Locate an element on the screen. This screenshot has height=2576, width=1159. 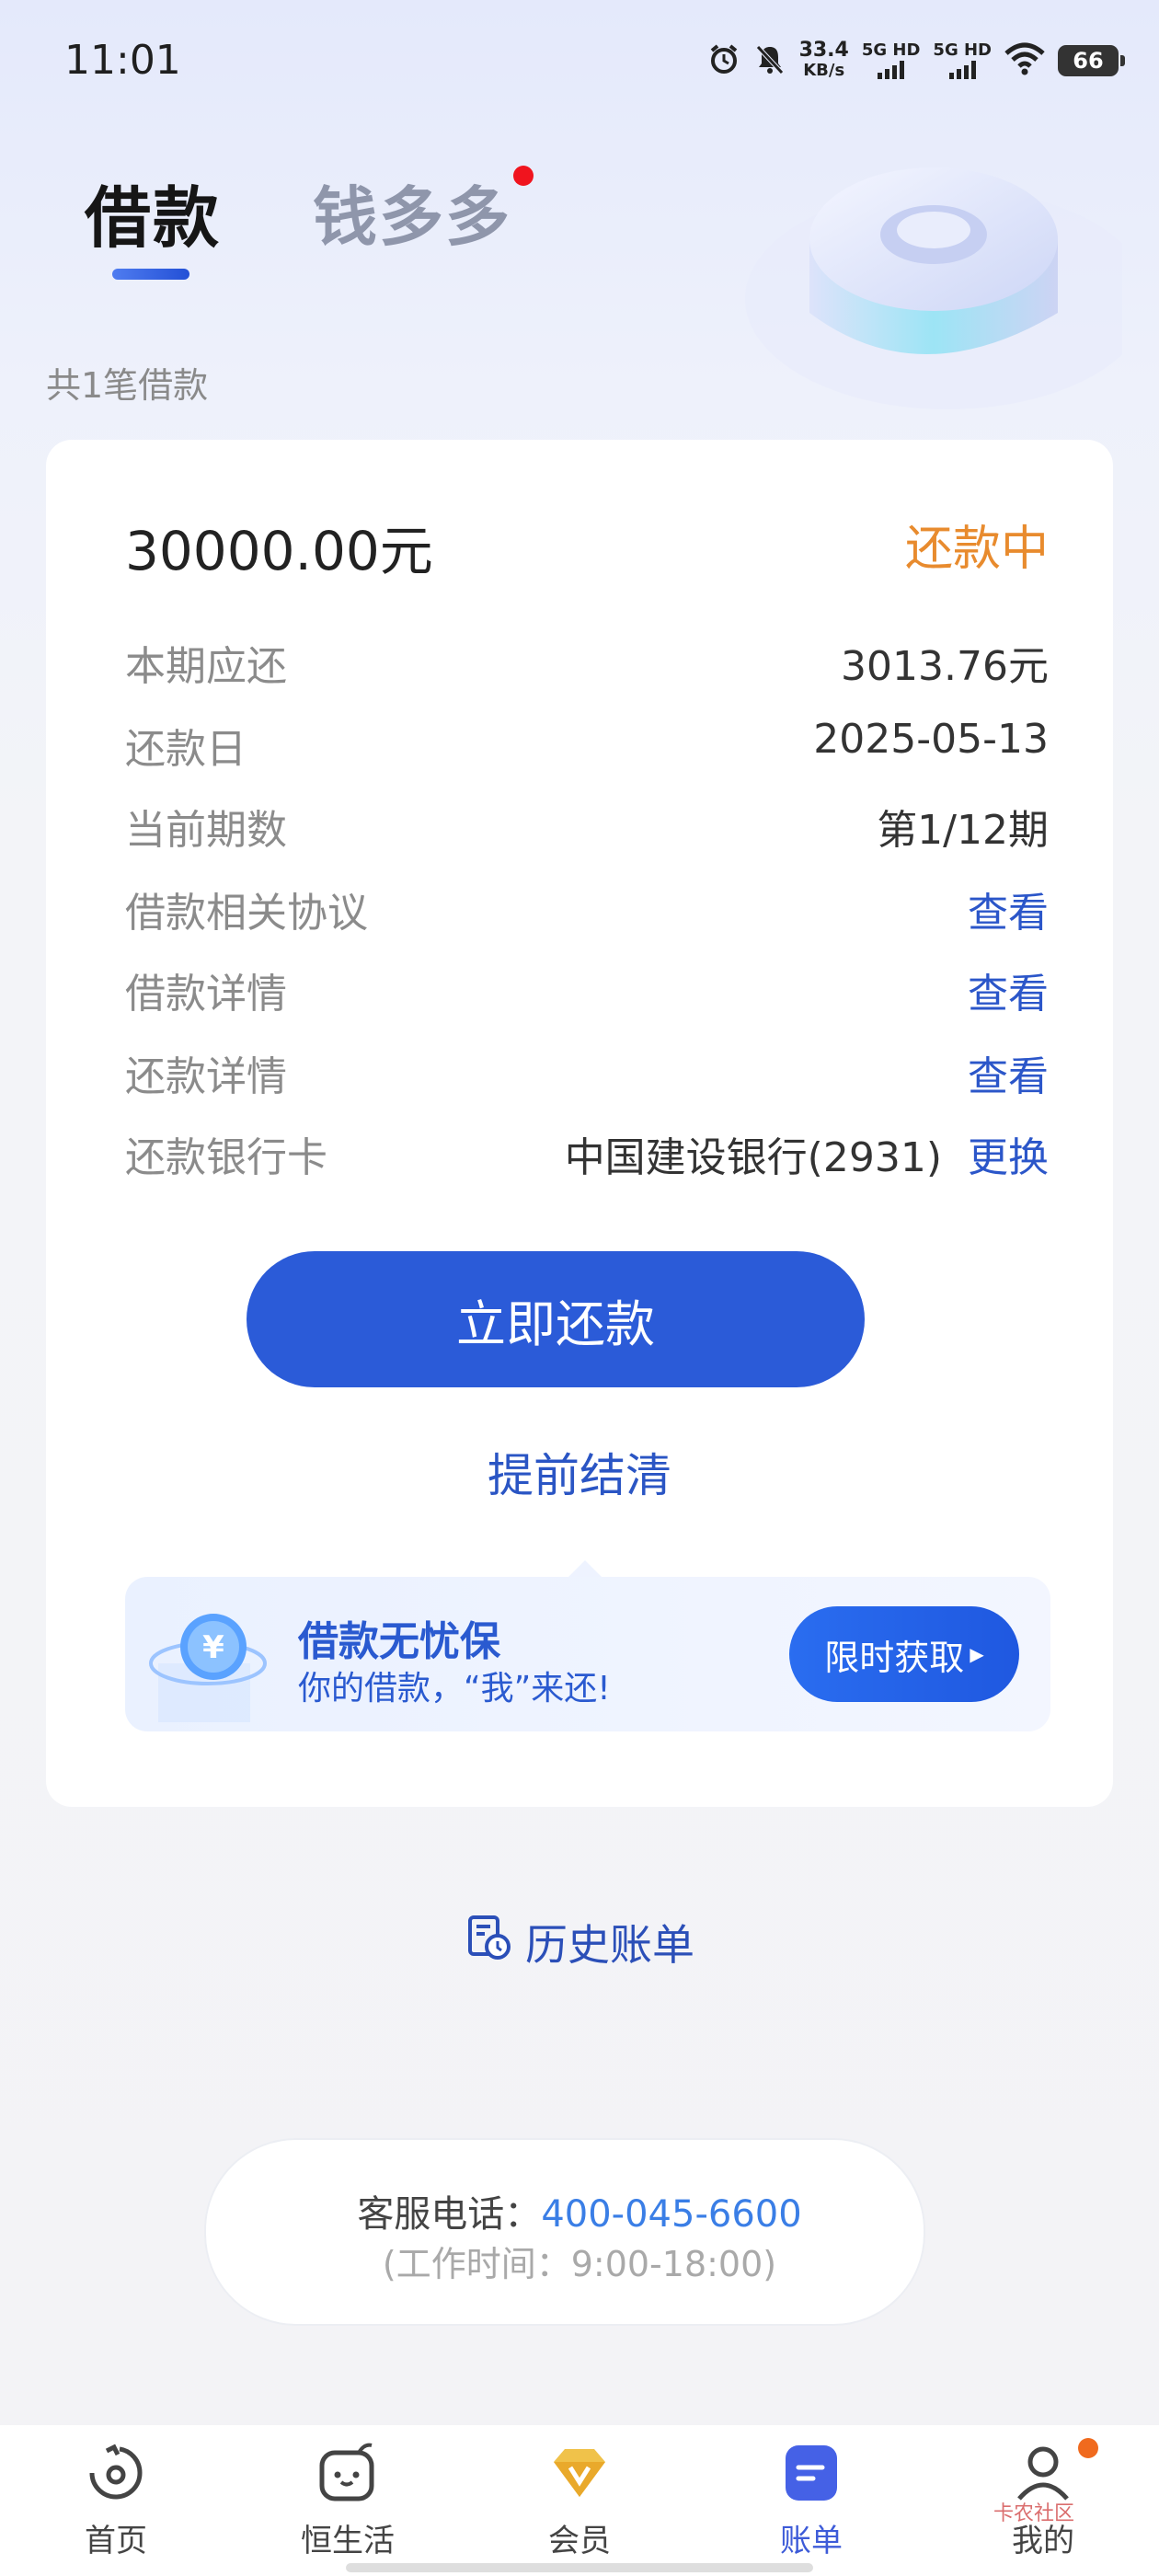
home-indicator is located at coordinates (579, 2567).